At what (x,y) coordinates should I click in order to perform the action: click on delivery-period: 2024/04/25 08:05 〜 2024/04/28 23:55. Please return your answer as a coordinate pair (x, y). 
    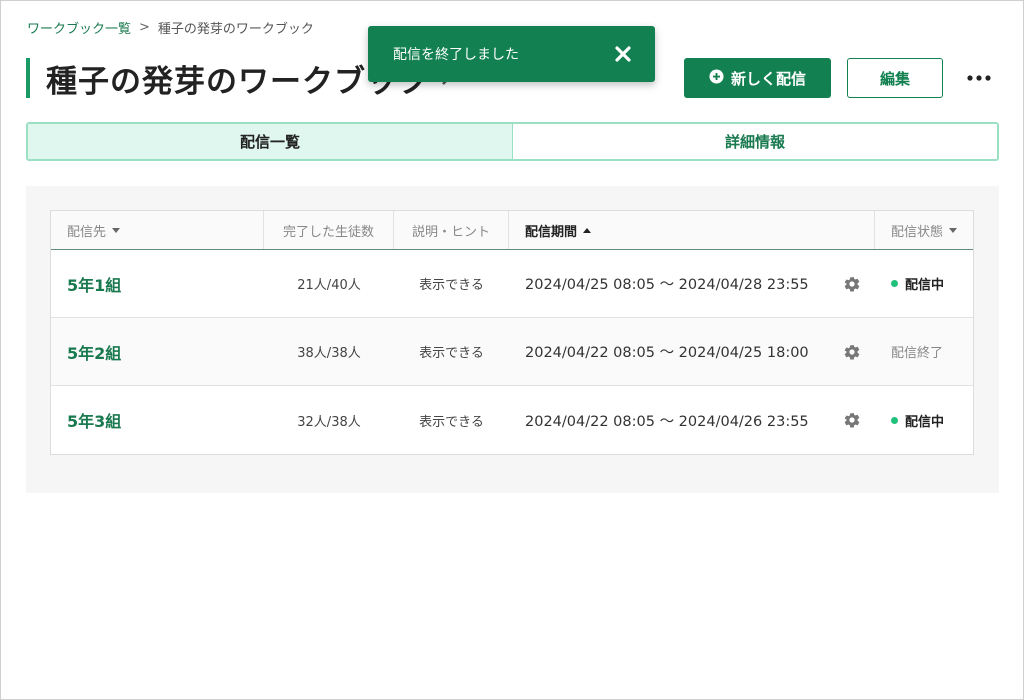
    Looking at the image, I should click on (667, 285).